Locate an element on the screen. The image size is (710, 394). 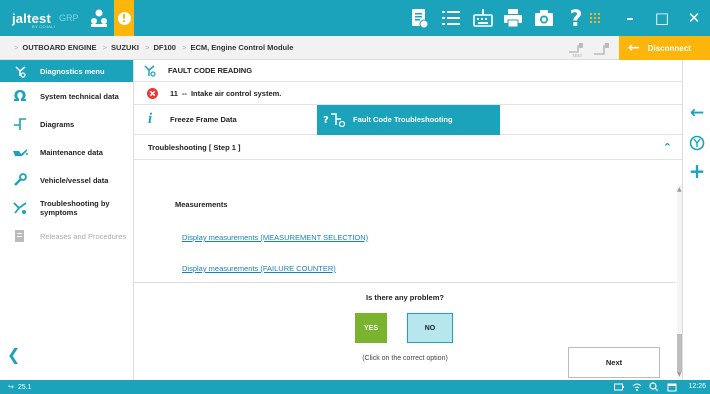
symptoms-icon is located at coordinates (20, 208).